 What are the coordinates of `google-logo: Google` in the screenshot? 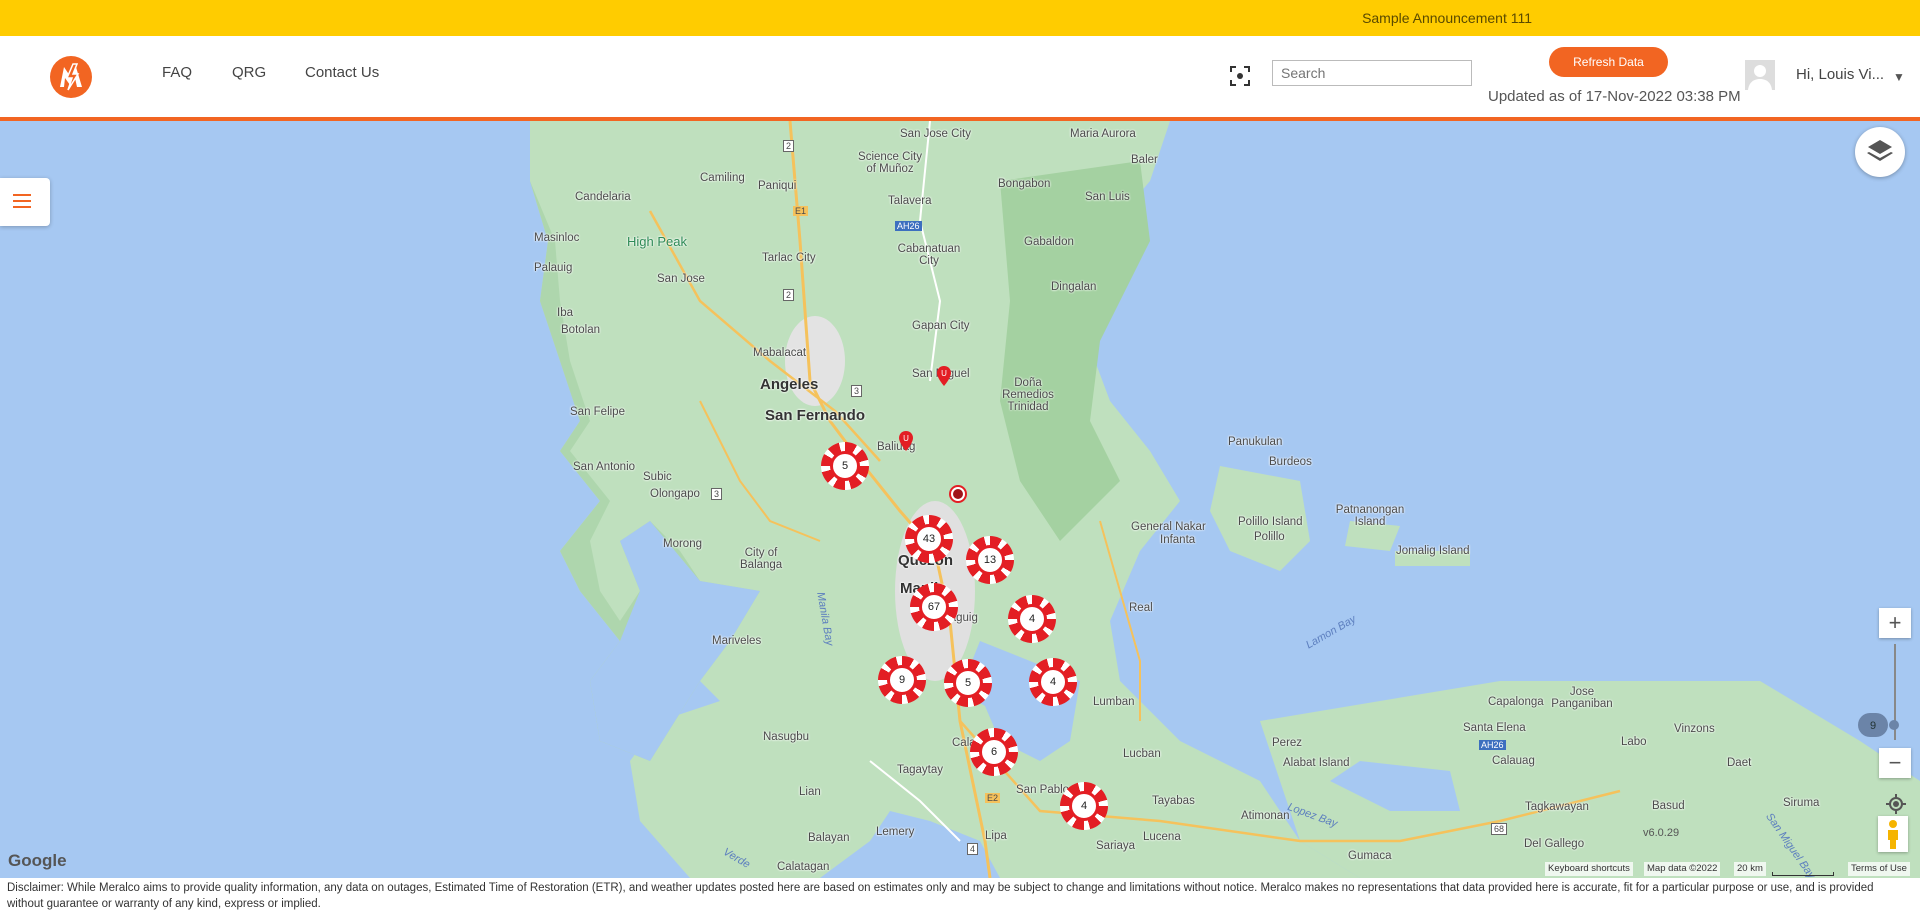 It's located at (37, 861).